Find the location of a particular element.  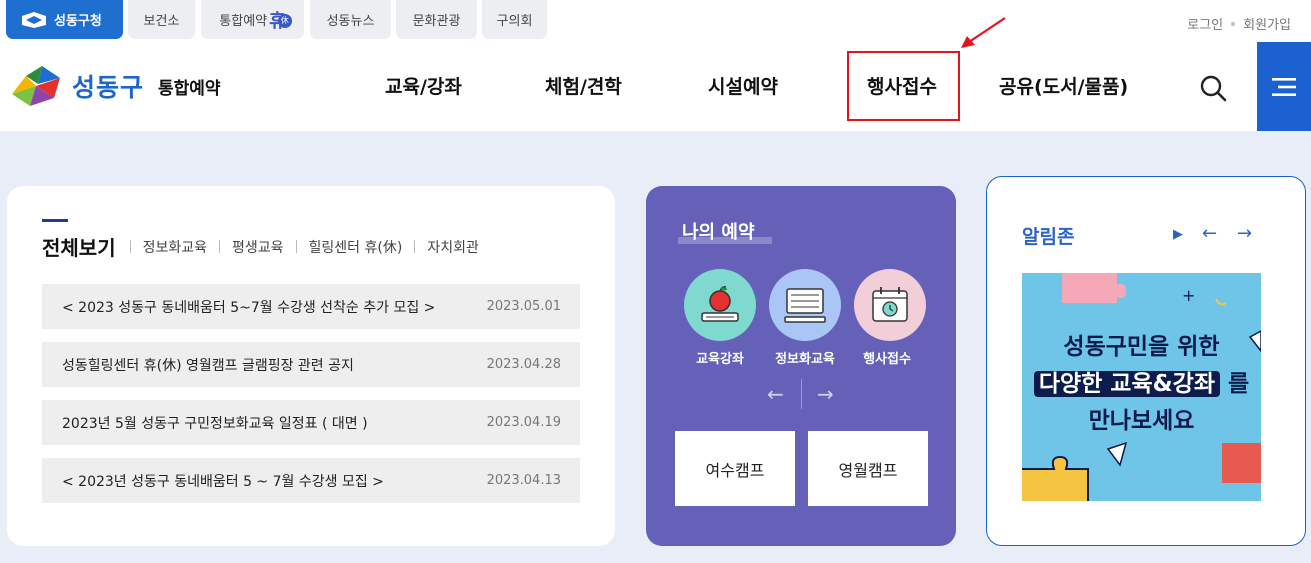

tab-lifelong-education: 평생교육 is located at coordinates (258, 247).